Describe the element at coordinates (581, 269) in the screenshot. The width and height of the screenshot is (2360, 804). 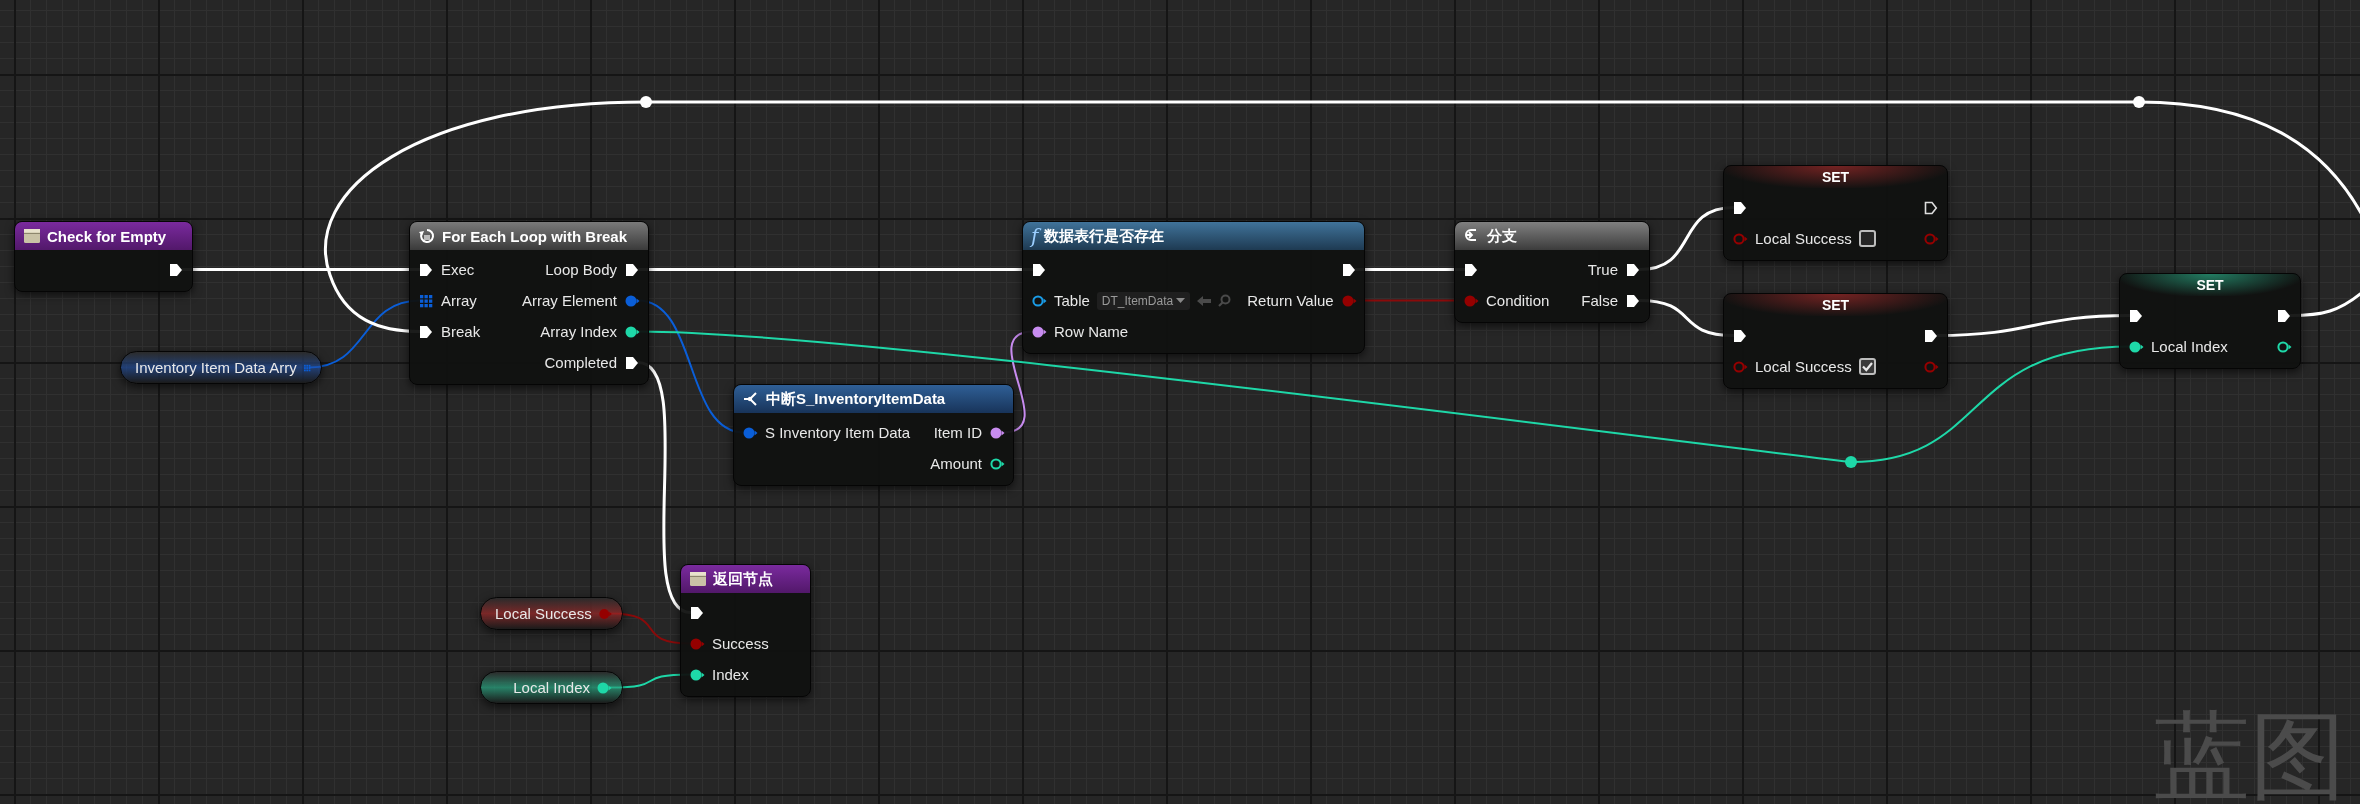
I see `pin-label: Loop Body` at that location.